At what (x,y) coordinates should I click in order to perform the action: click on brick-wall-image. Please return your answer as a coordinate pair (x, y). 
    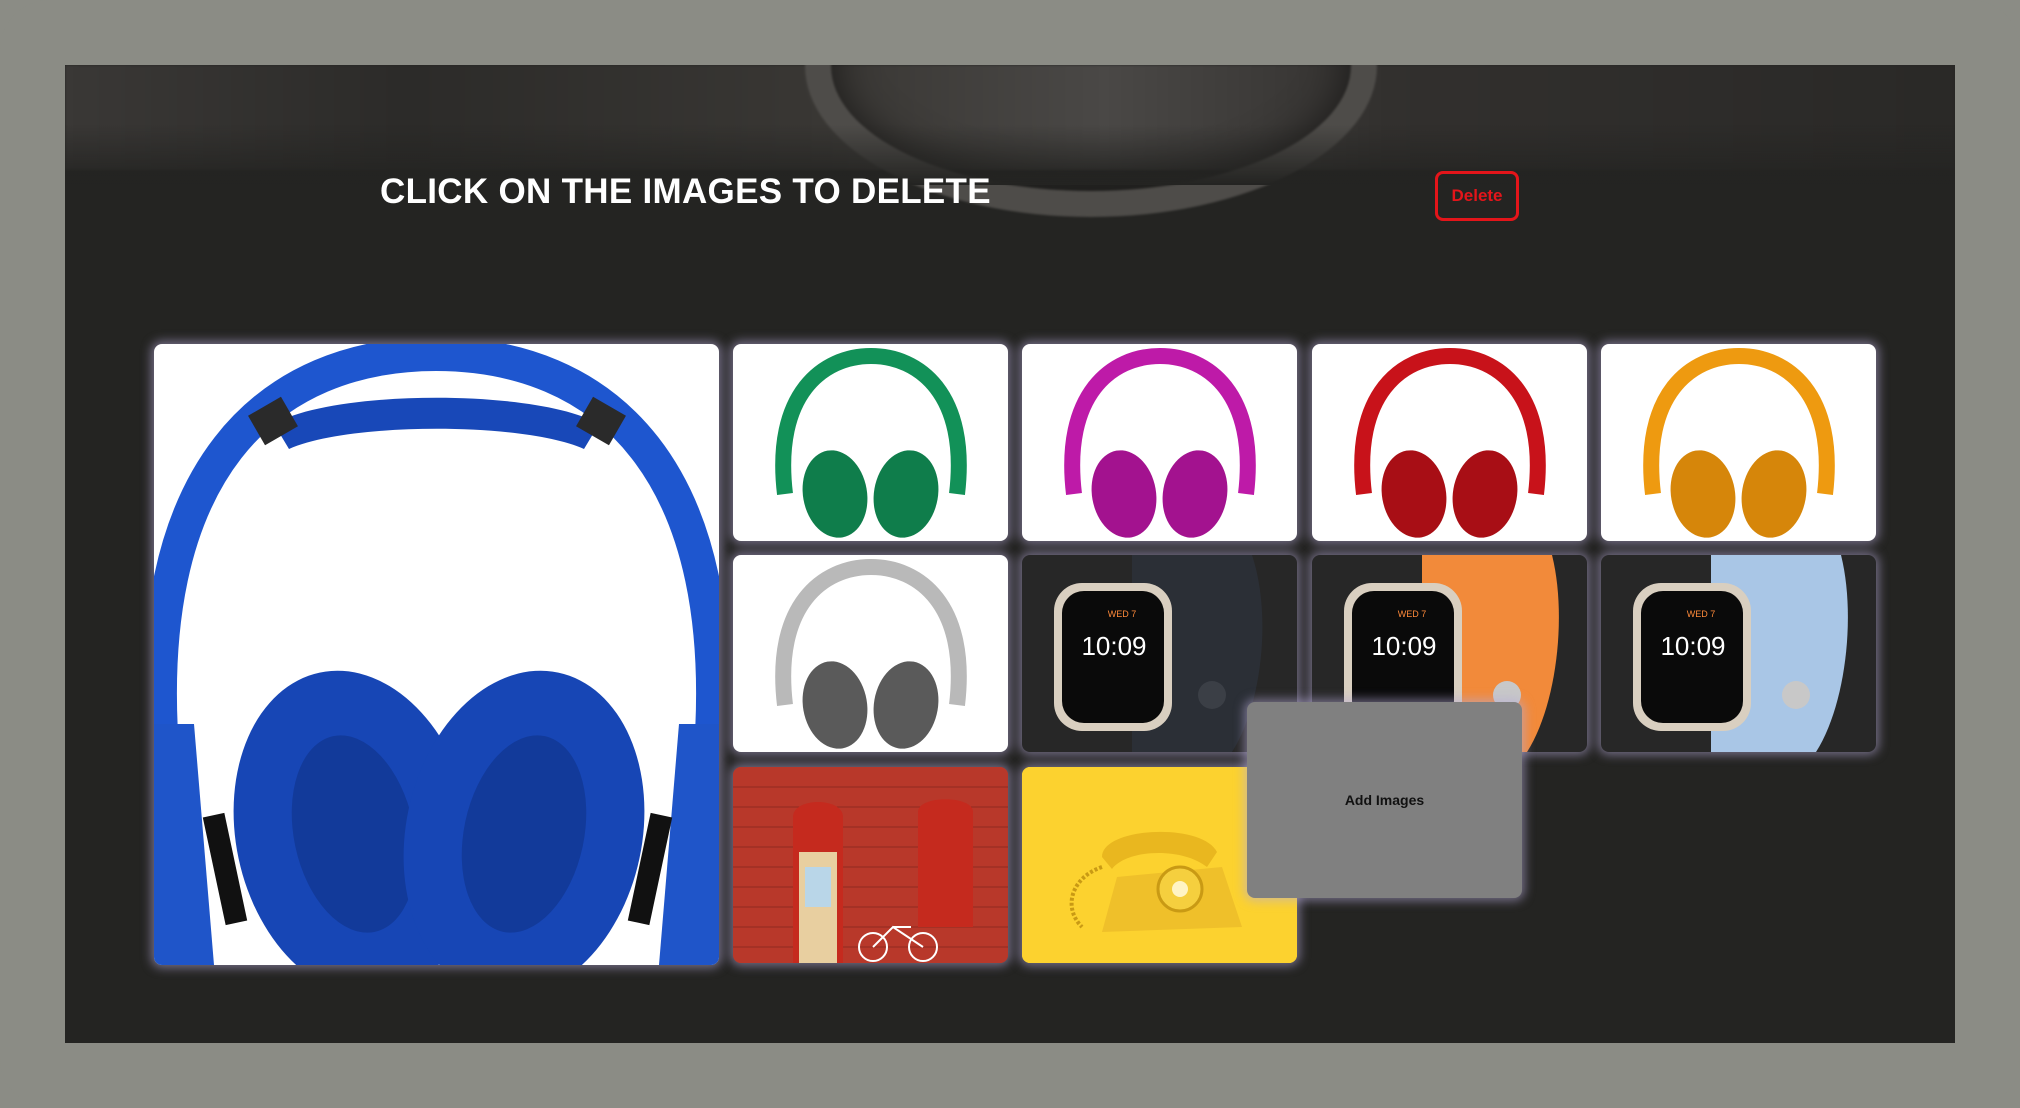
    Looking at the image, I should click on (870, 865).